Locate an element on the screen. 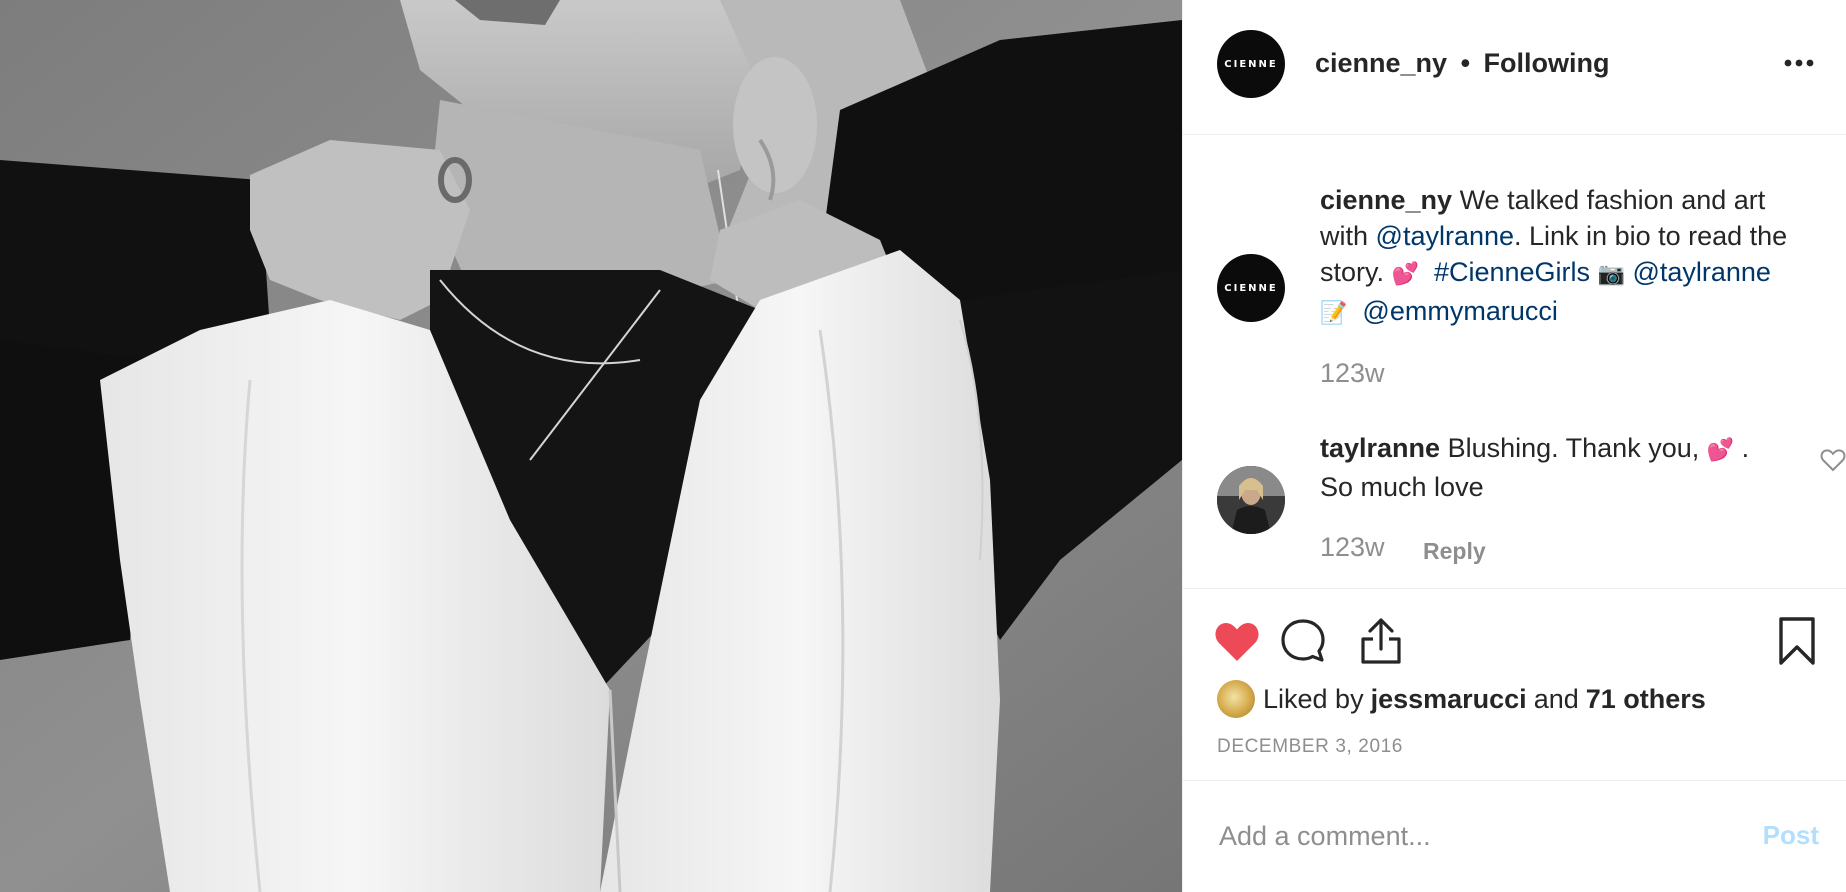 This screenshot has width=1846, height=892. share-icon is located at coordinates (1381, 641).